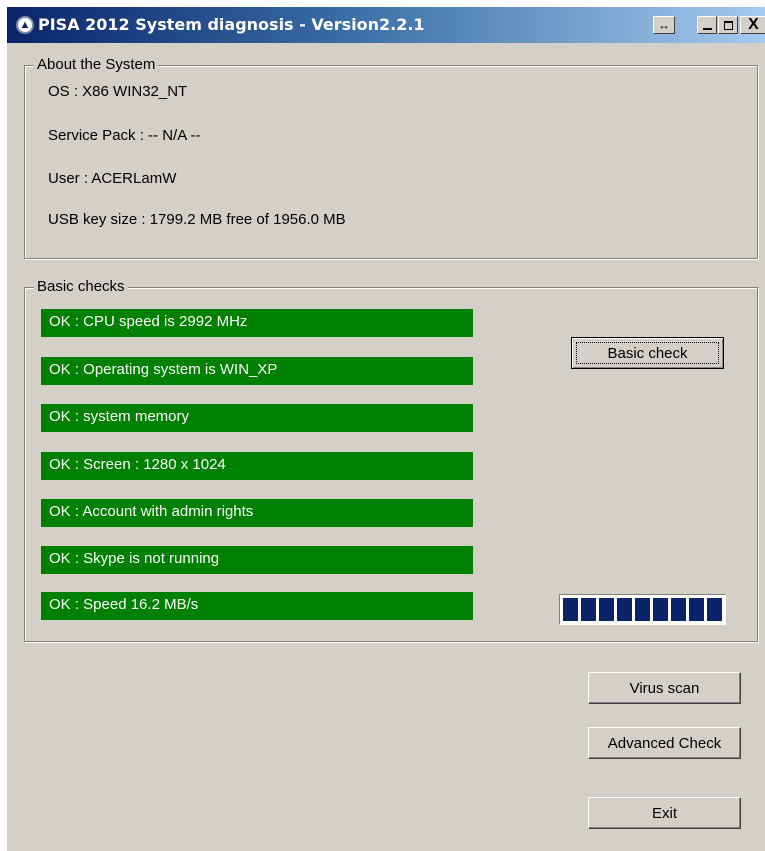  Describe the element at coordinates (96, 64) in the screenshot. I see `about-system-legend: About the System` at that location.